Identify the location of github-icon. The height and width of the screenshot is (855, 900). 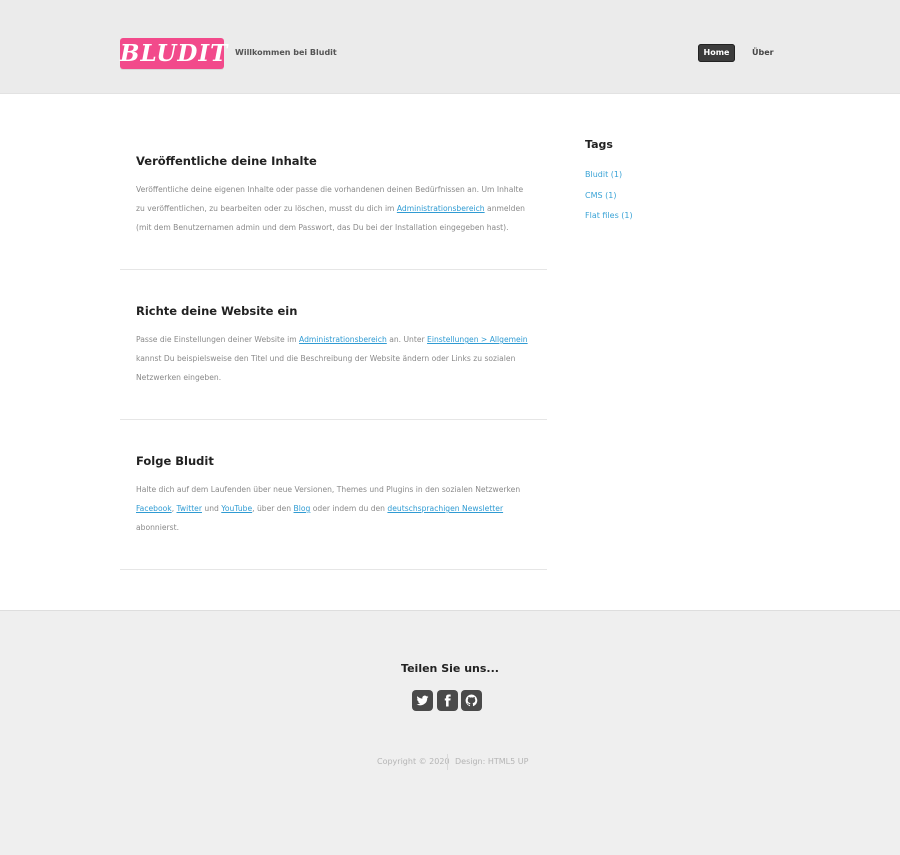
(471, 700).